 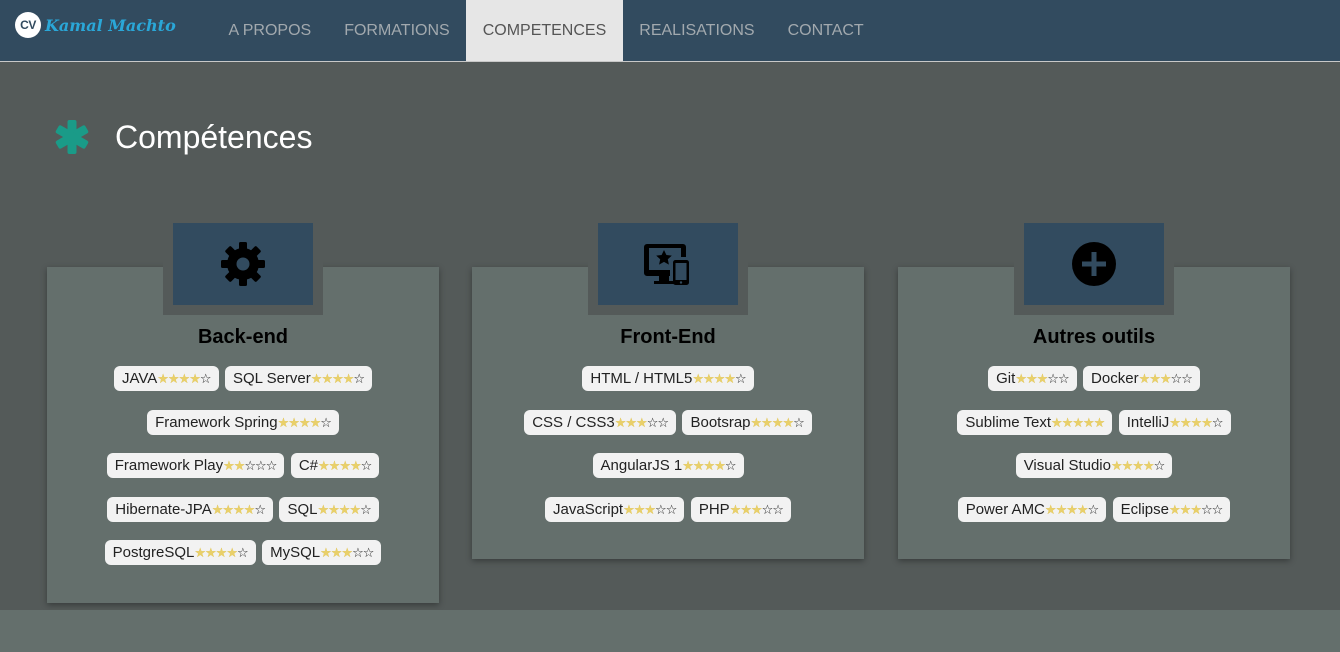 What do you see at coordinates (180, 553) in the screenshot?
I see `skill-badge: PostgreSQL★★★★☆` at bounding box center [180, 553].